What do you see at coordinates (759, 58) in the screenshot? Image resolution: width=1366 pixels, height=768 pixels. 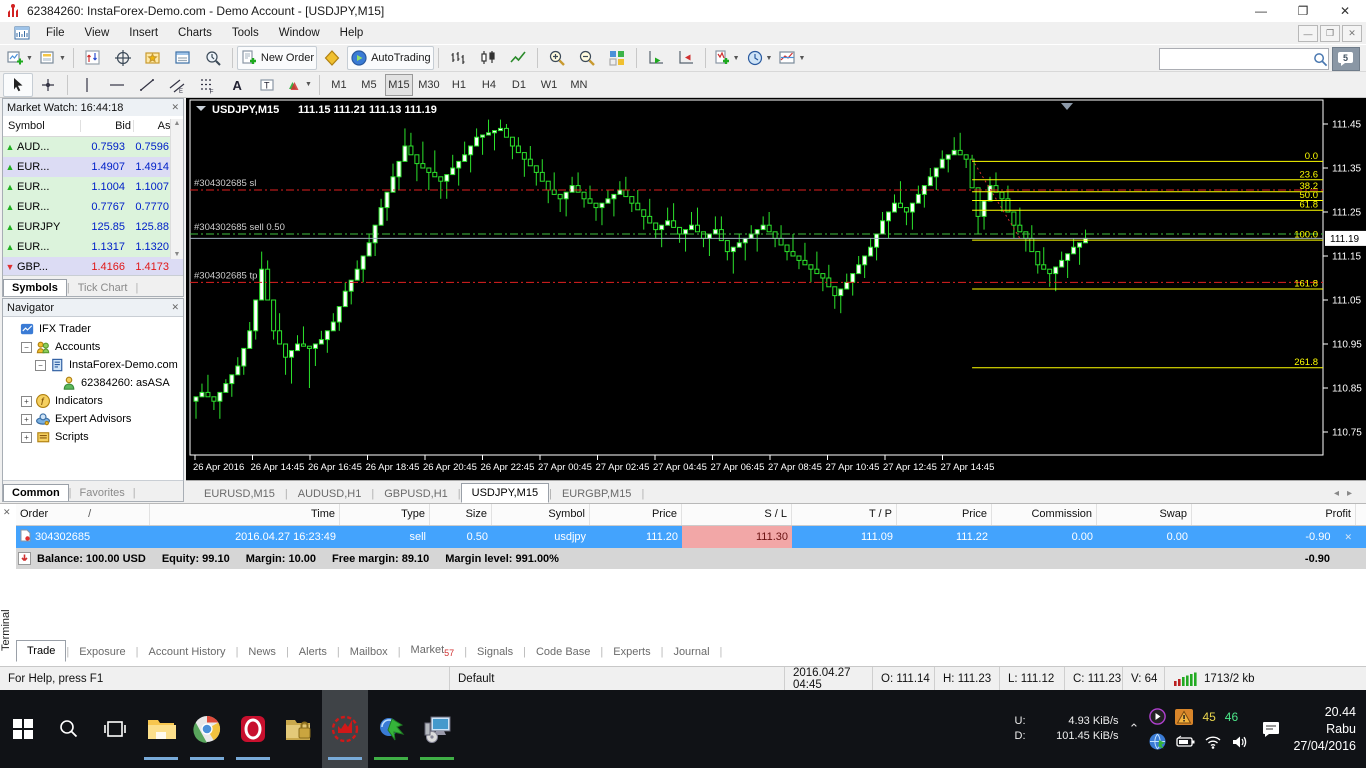 I see `periods-button: ▼` at bounding box center [759, 58].